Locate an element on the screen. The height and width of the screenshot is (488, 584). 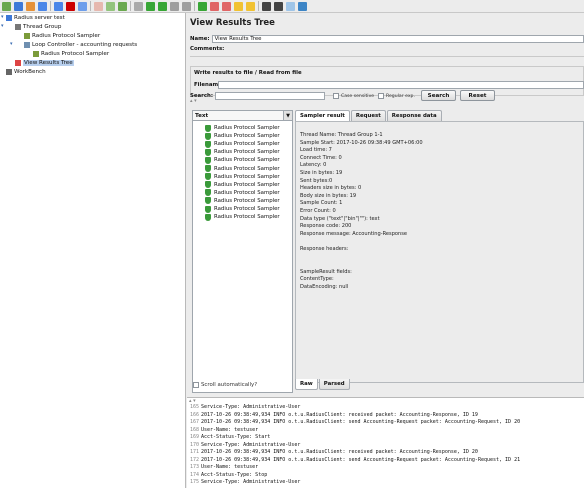
new-icon is located at coordinates (6, 6).